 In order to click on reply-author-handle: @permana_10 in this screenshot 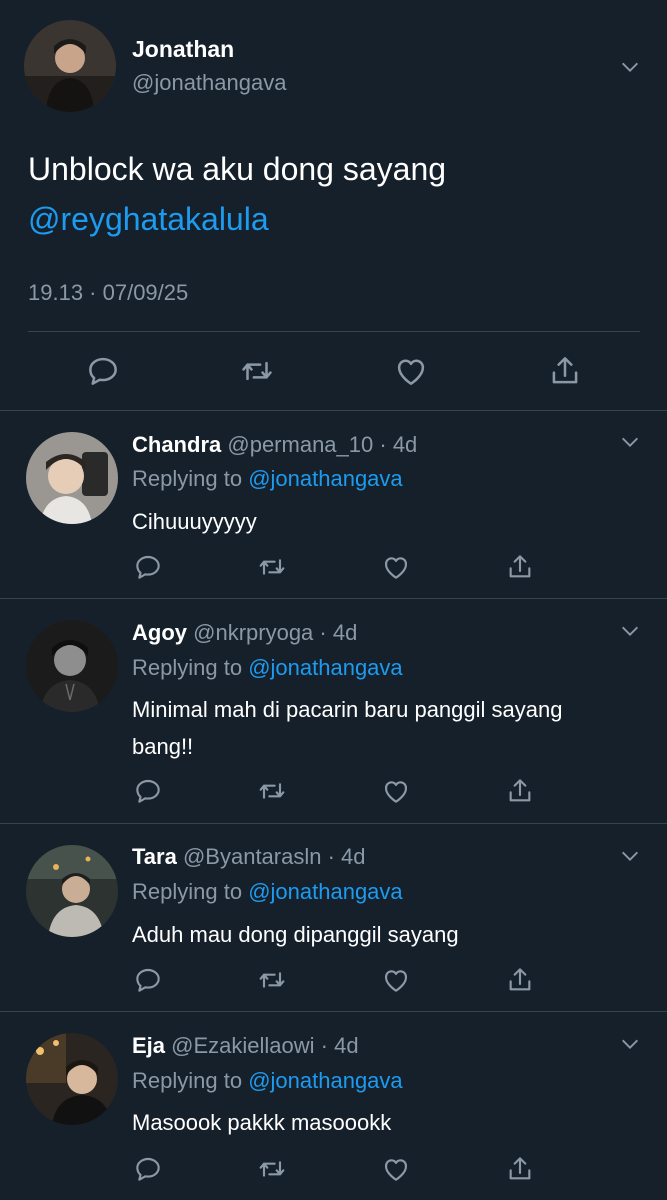, I will do `click(300, 444)`.